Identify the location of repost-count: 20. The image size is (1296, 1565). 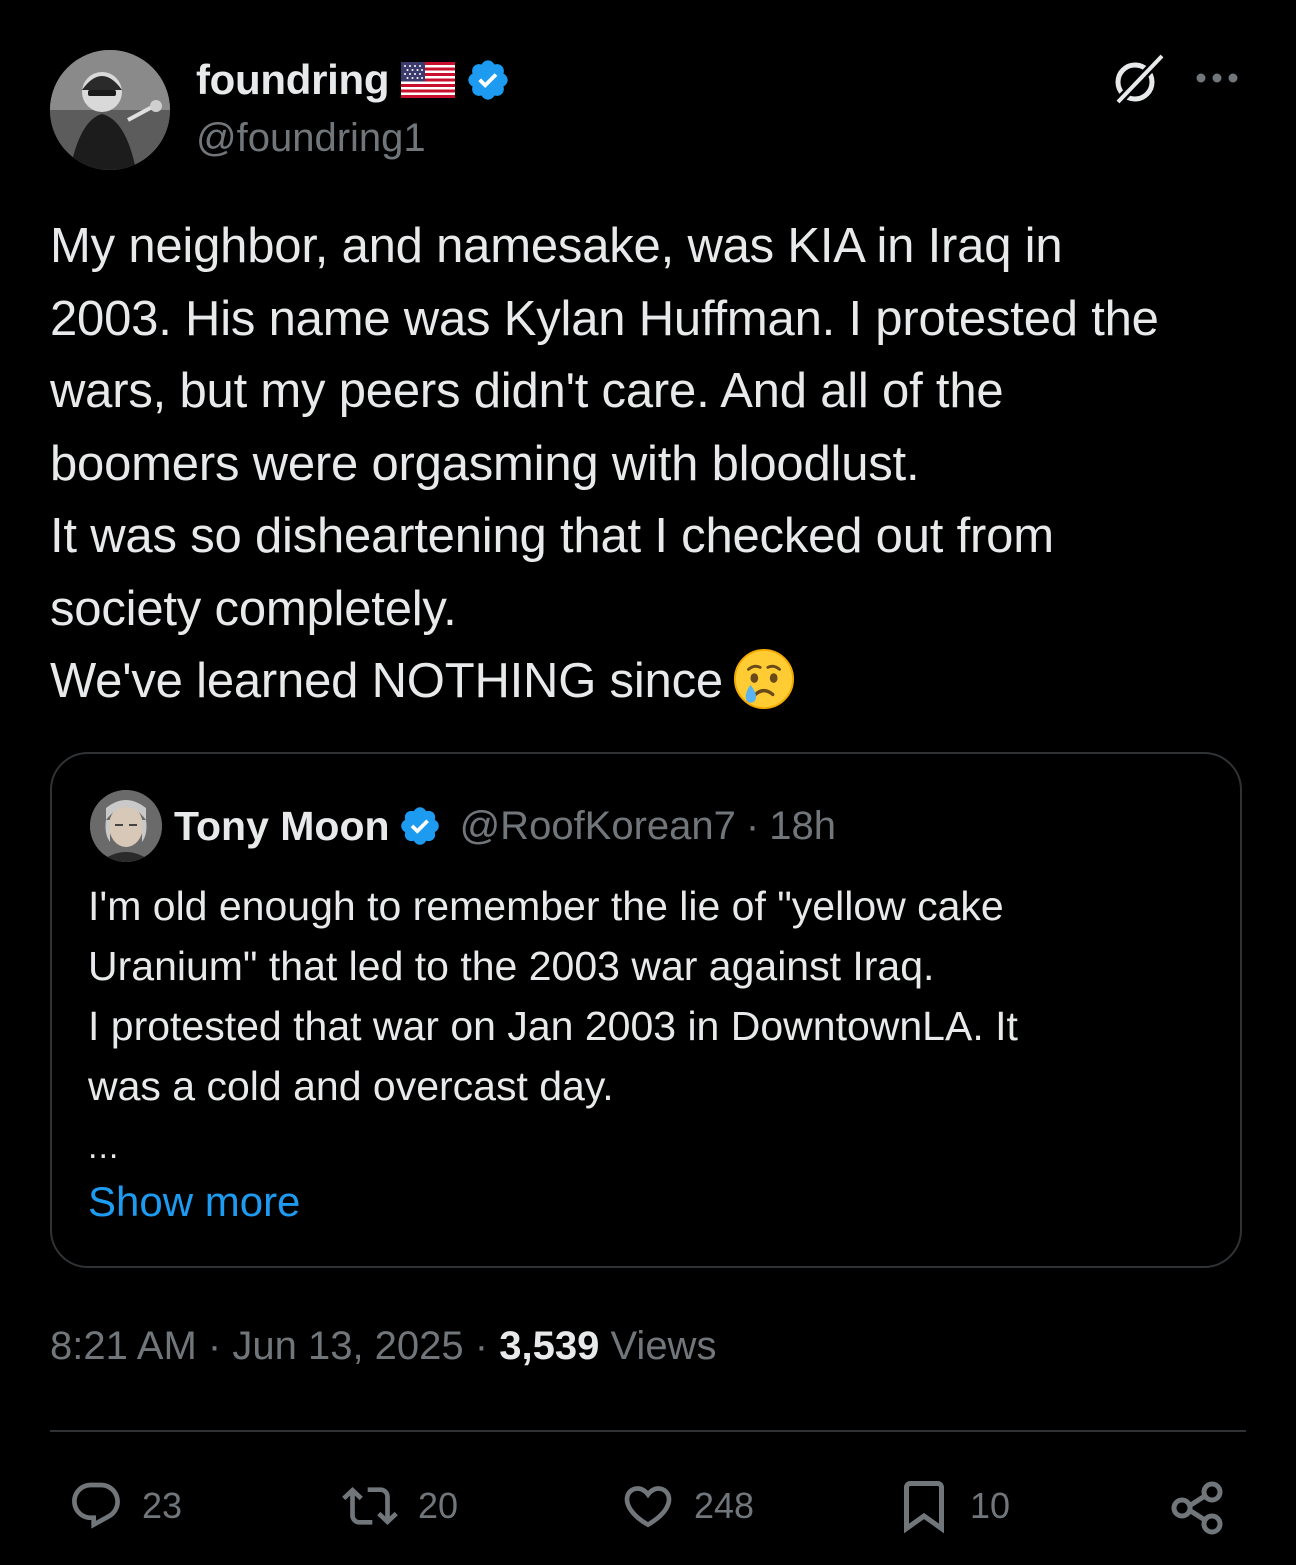
(438, 1505).